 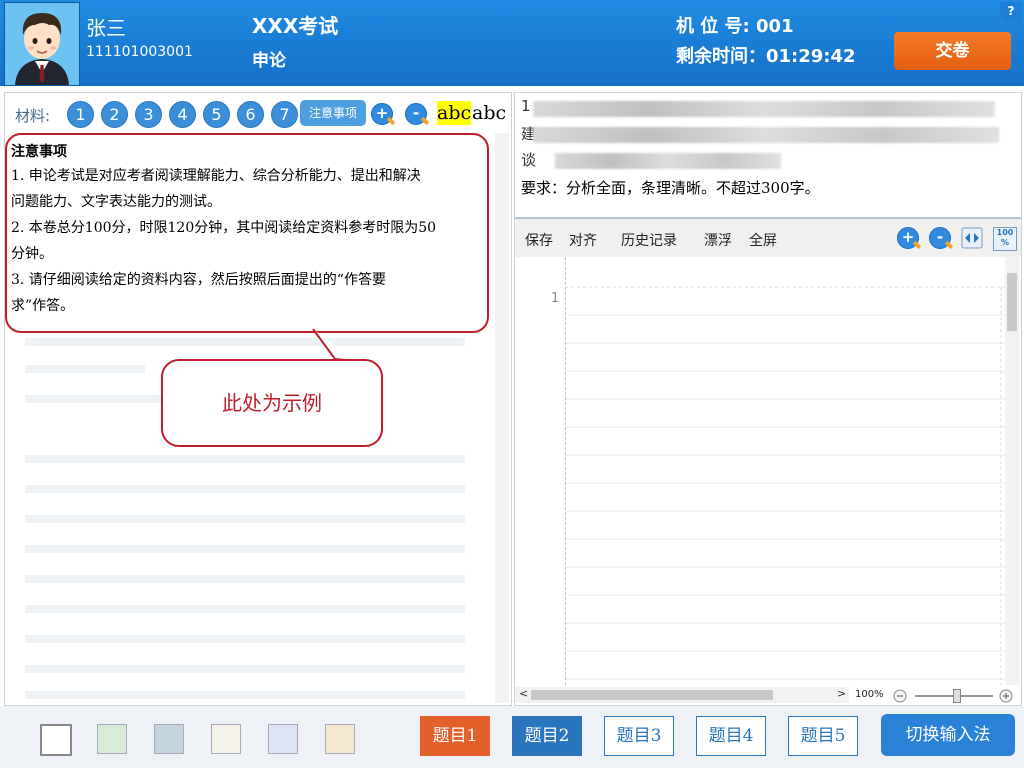 What do you see at coordinates (182, 114) in the screenshot?
I see `material-button-4: 4` at bounding box center [182, 114].